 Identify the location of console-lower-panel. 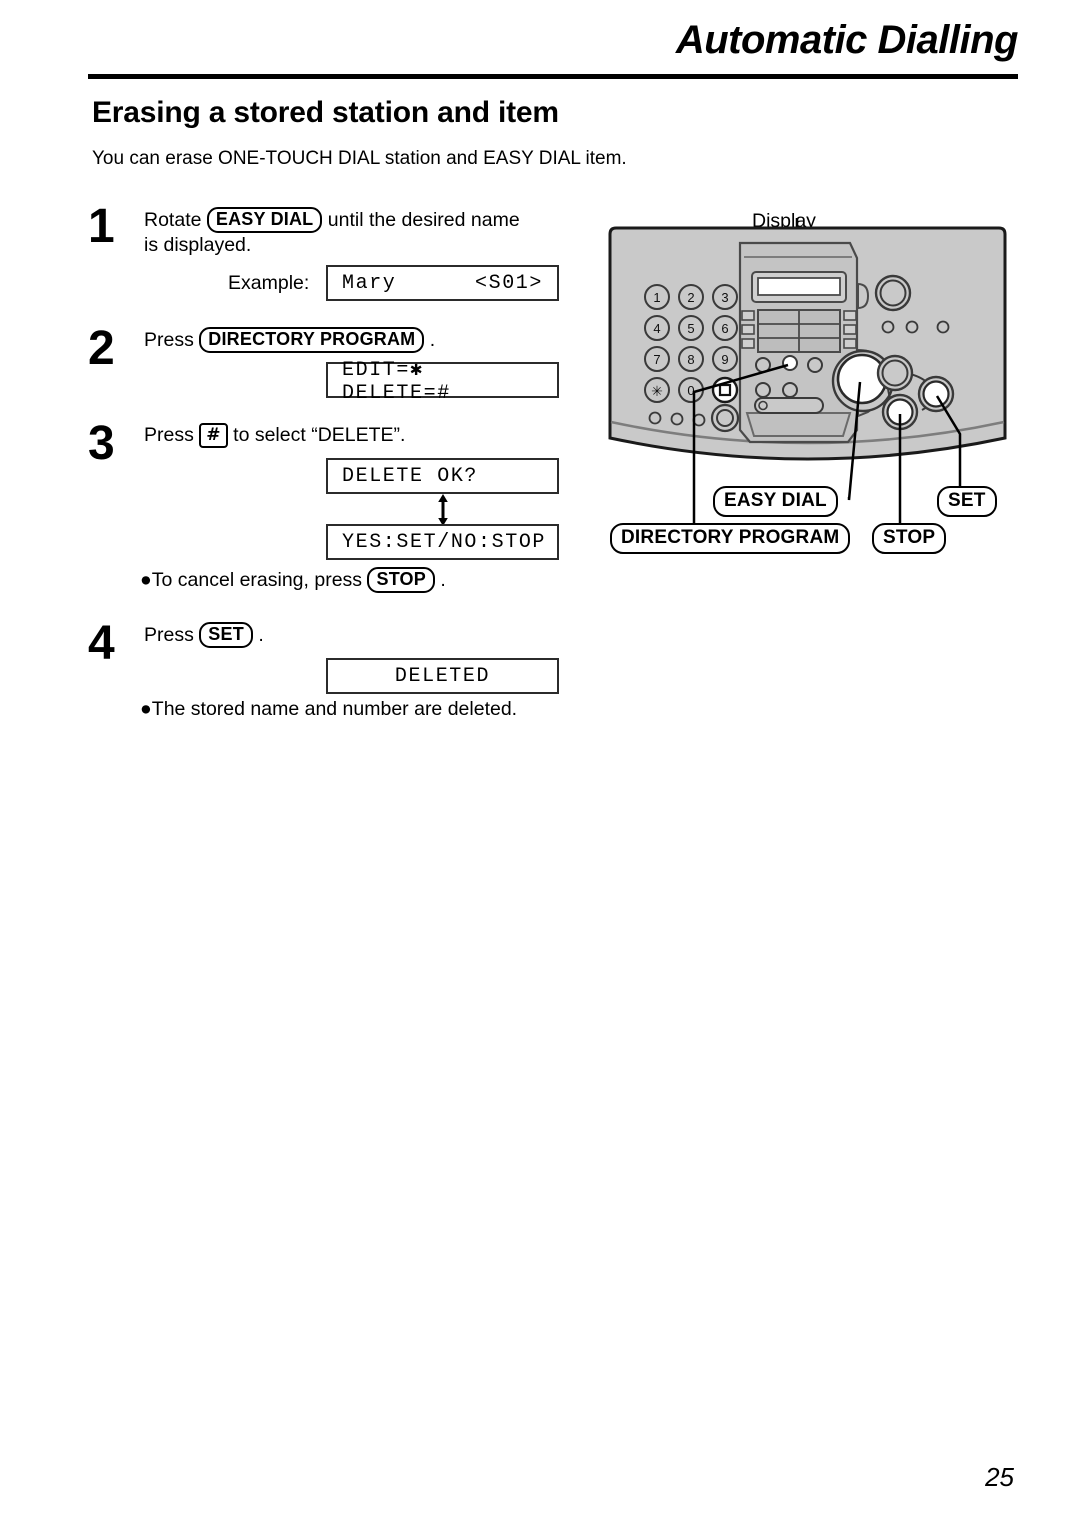
(798, 424).